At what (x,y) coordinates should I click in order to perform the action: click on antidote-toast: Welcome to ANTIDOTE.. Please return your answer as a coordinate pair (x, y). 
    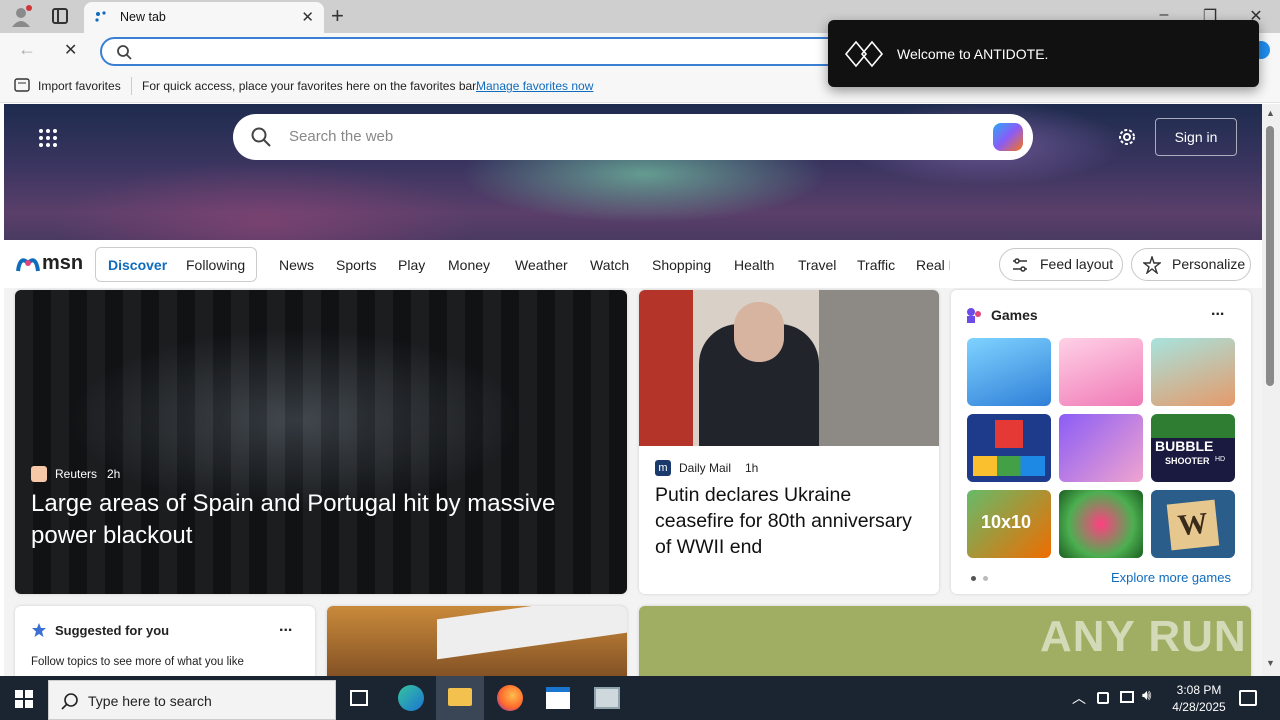
    Looking at the image, I should click on (1043, 53).